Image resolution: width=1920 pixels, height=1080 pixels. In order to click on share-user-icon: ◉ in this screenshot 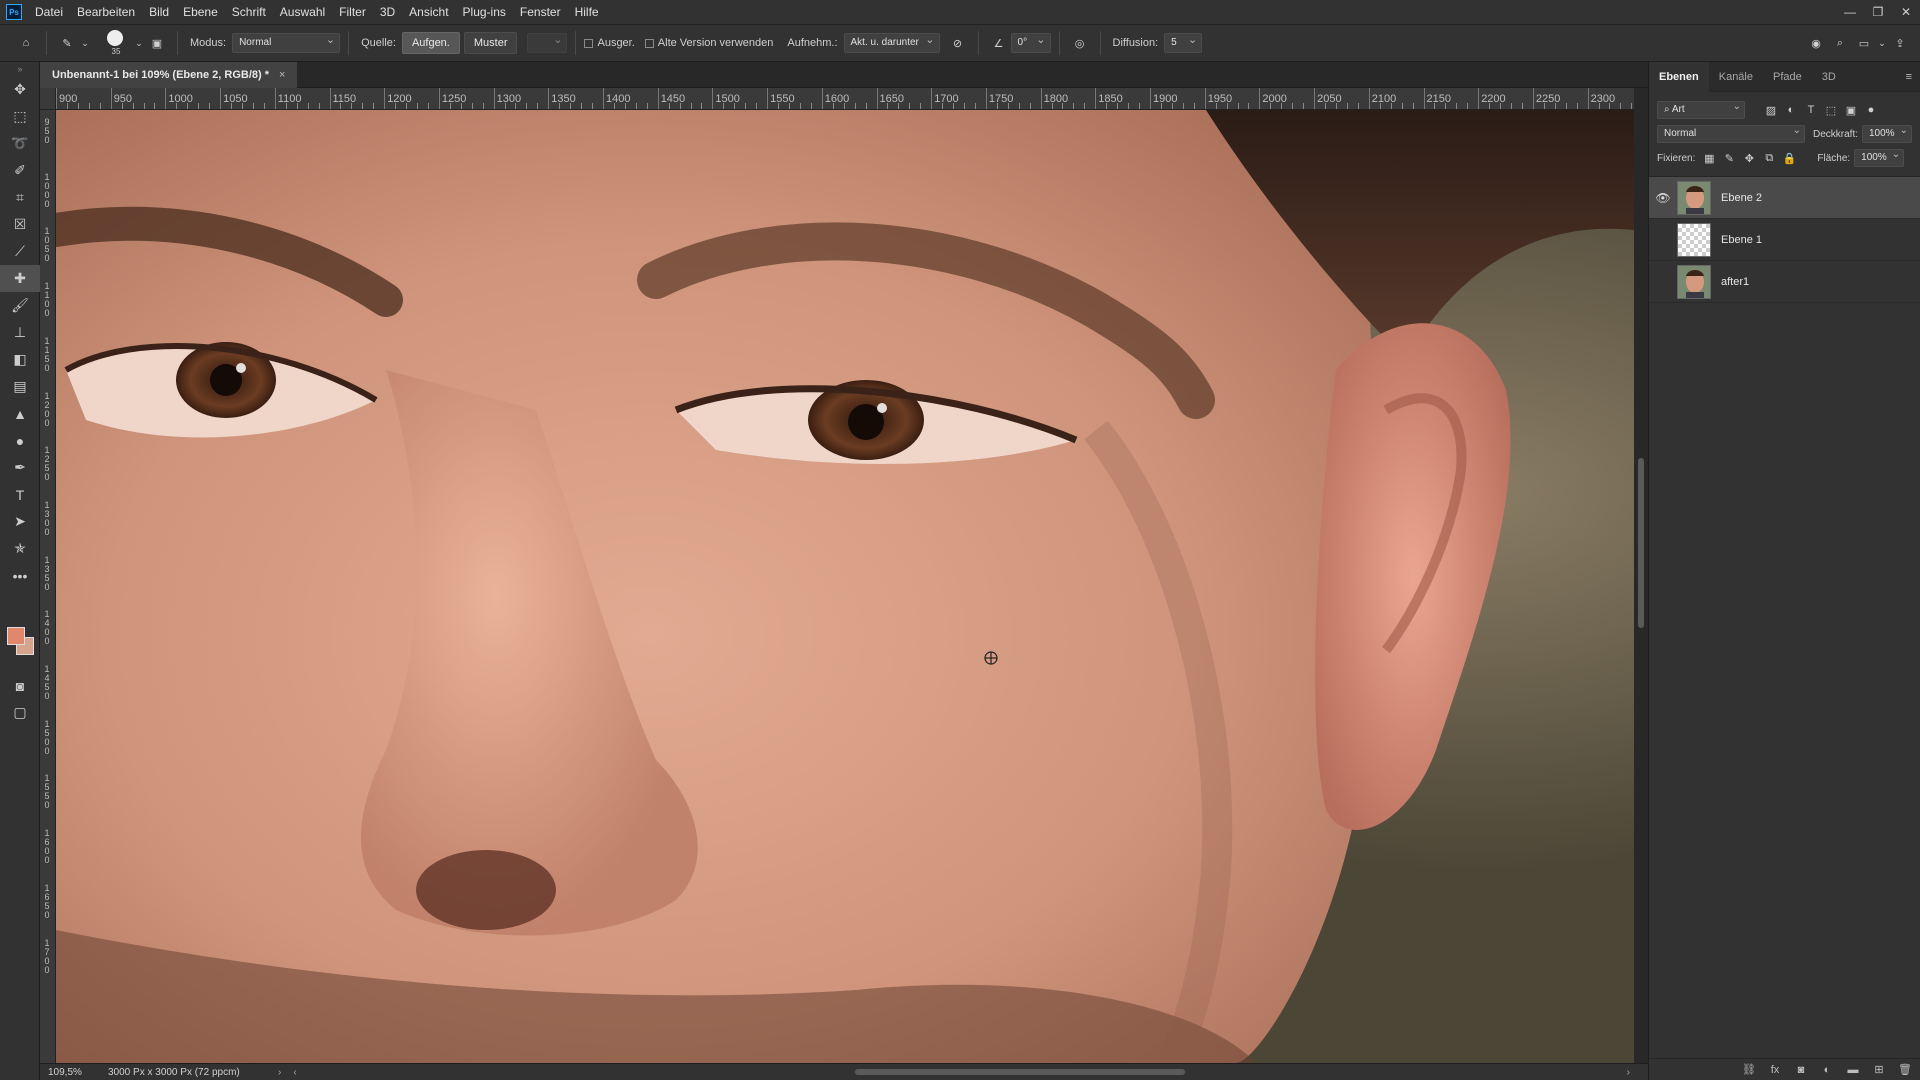, I will do `click(1816, 43)`.